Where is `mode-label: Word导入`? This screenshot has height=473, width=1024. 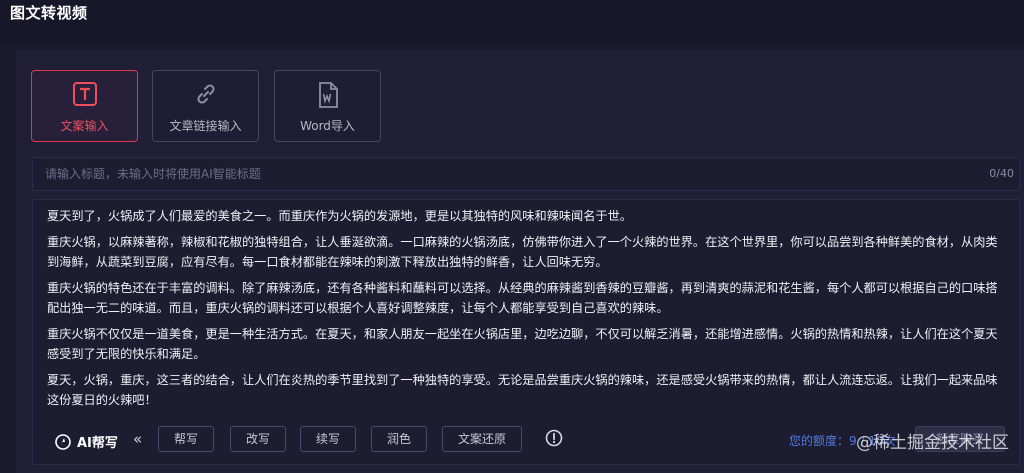 mode-label: Word导入 is located at coordinates (327, 126).